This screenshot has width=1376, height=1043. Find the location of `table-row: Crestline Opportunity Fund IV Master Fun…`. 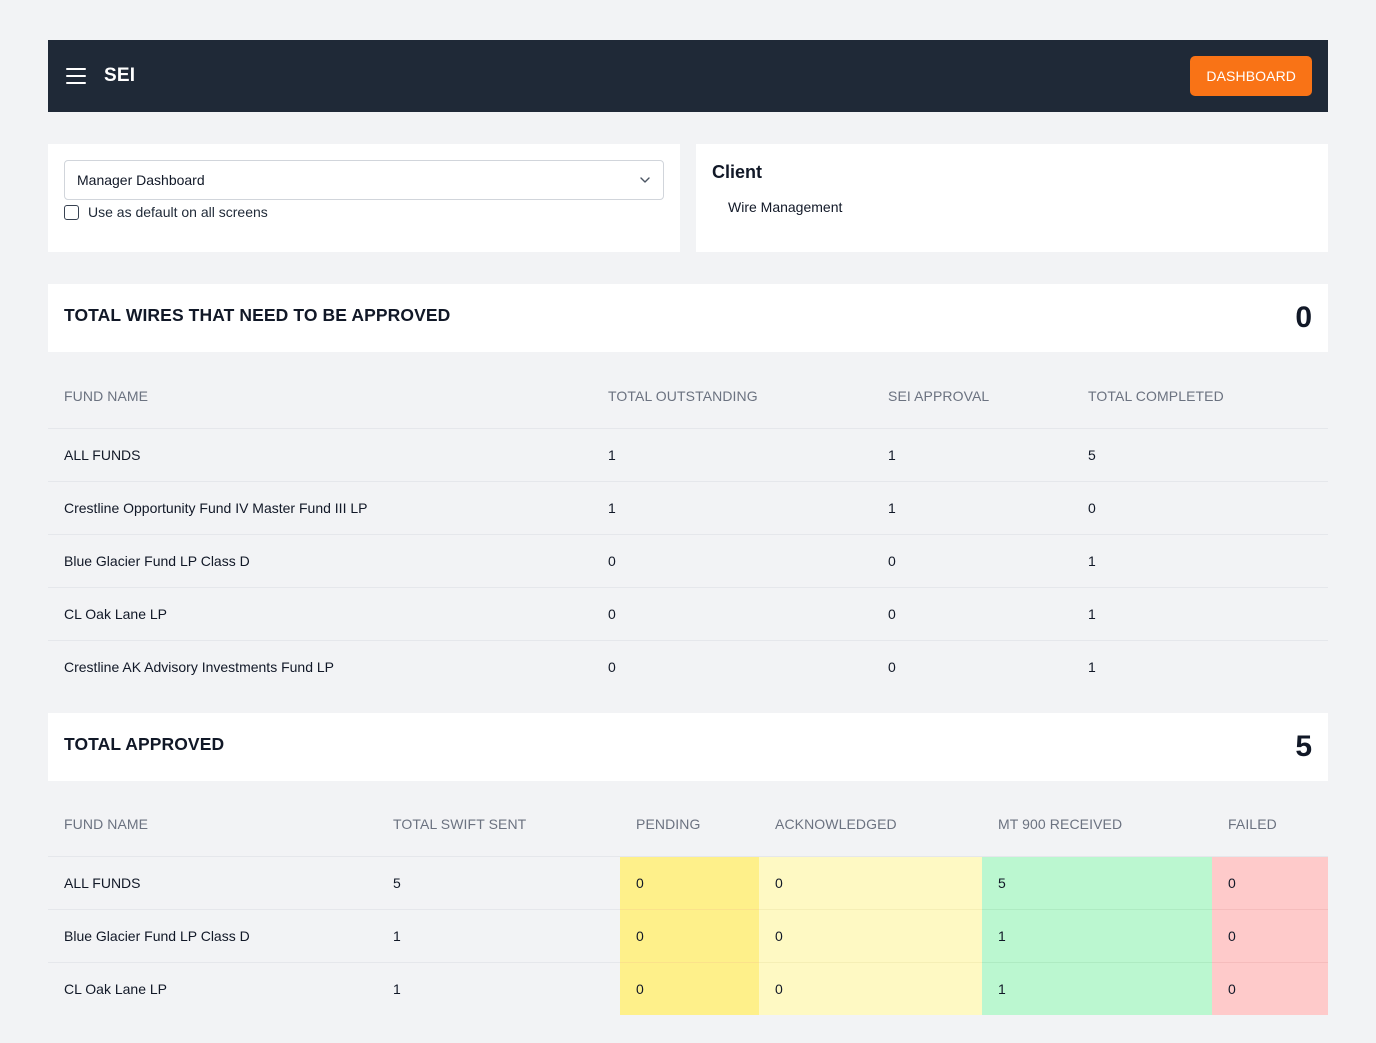

table-row: Crestline Opportunity Fund IV Master Fun… is located at coordinates (688, 508).